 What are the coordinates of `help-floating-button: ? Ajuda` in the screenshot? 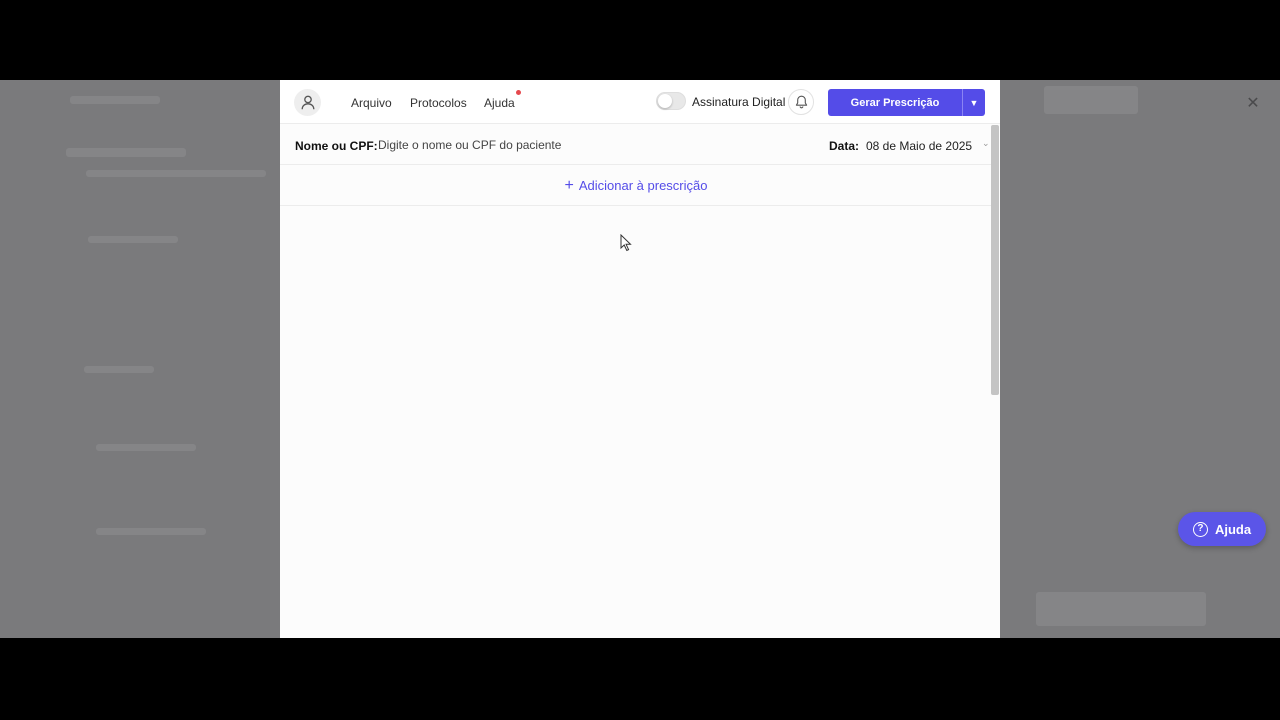 It's located at (1222, 529).